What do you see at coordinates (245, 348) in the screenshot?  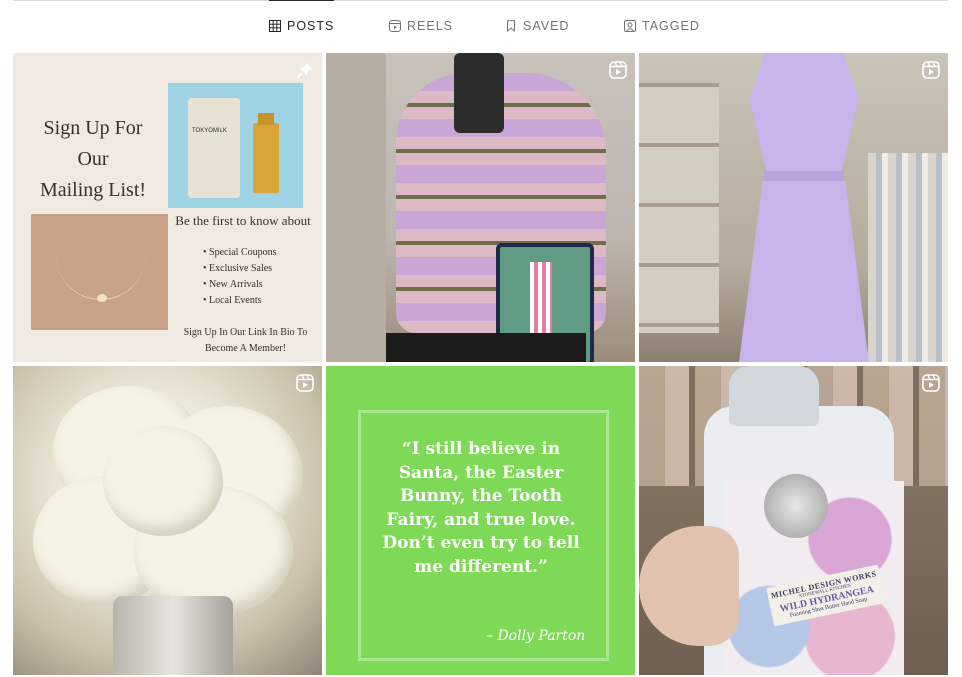 I see `footer-line: Become A Member!` at bounding box center [245, 348].